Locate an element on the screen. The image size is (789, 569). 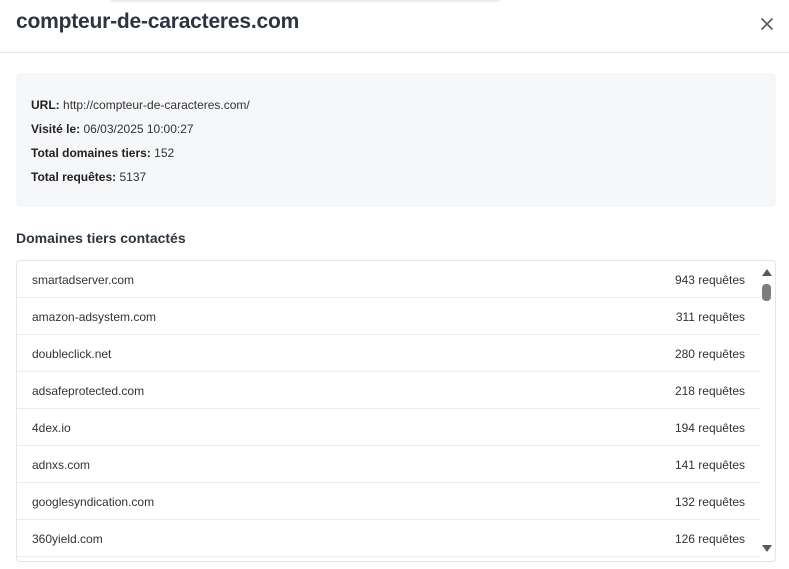
info-visited-label: Visité le: is located at coordinates (56, 129).